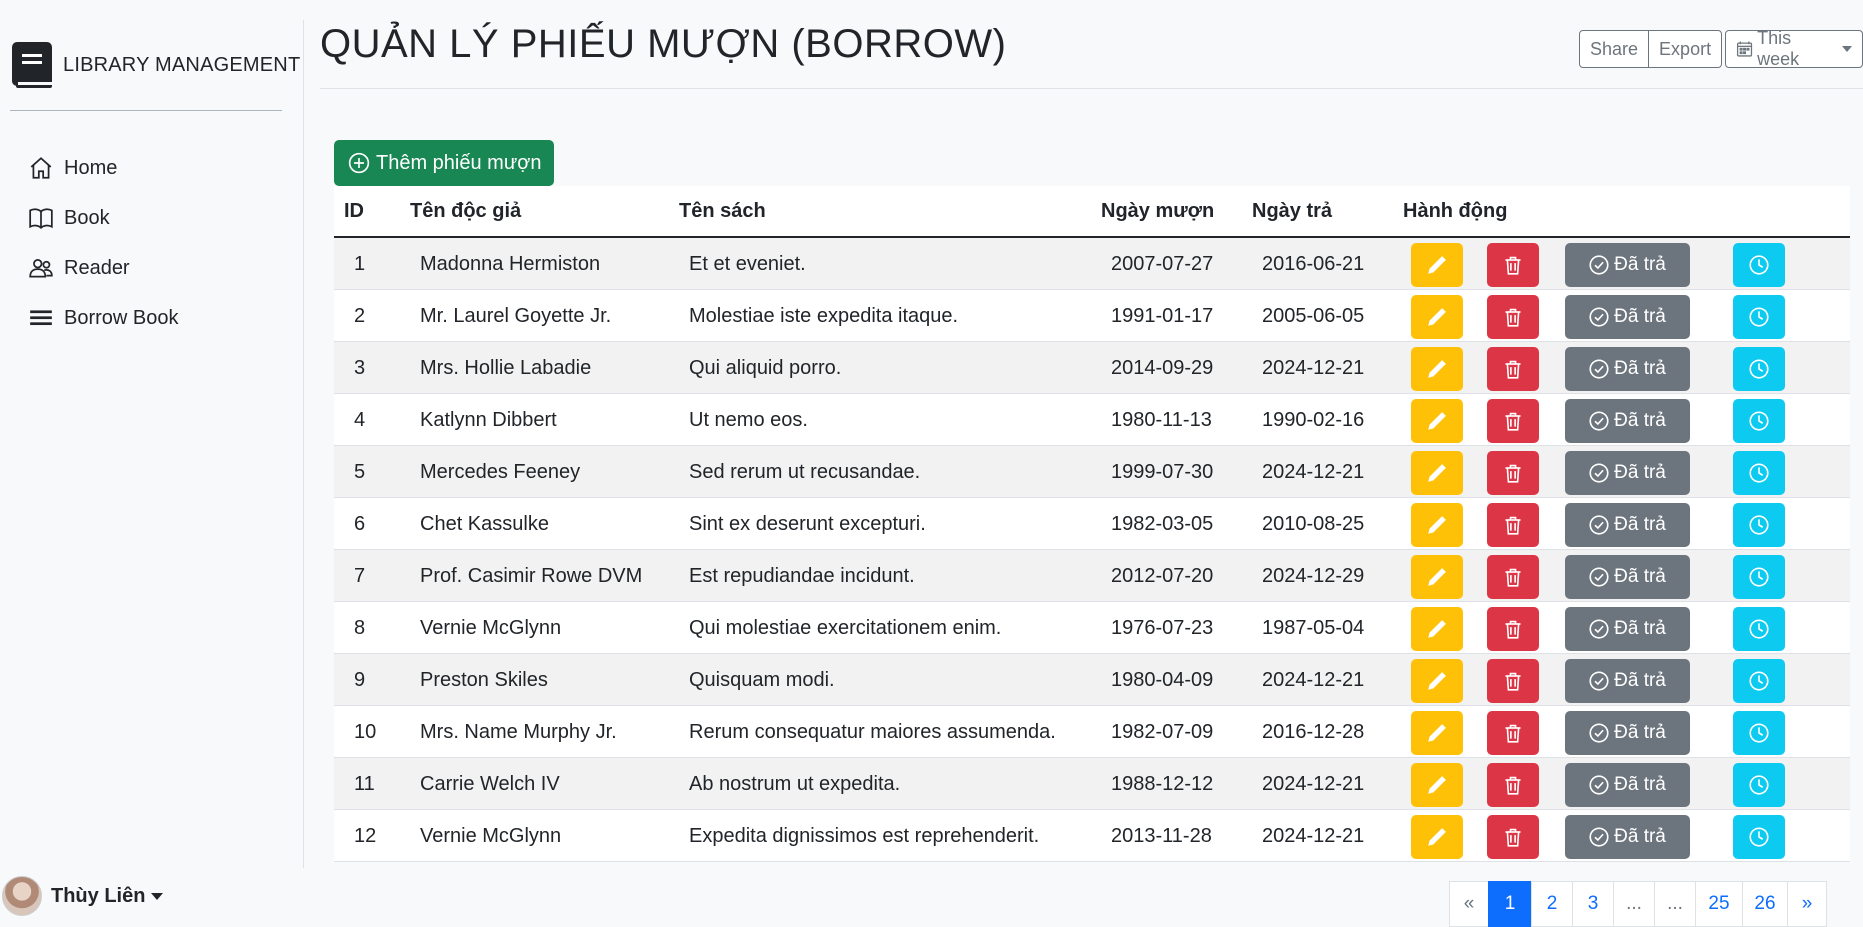 This screenshot has width=1863, height=927. Describe the element at coordinates (1765, 904) in the screenshot. I see `page-link: 26` at that location.